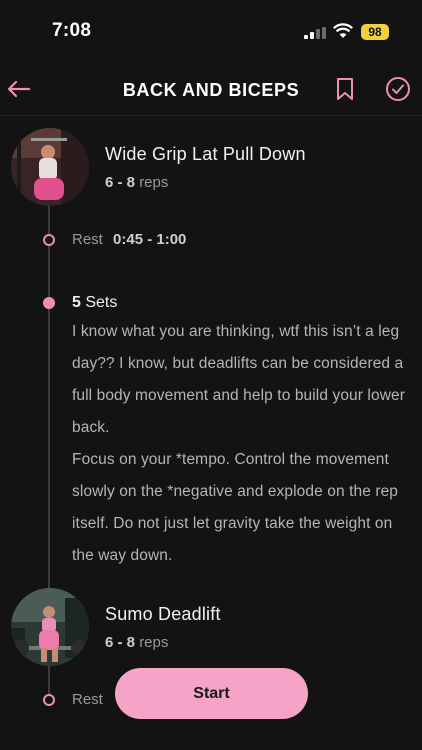 This screenshot has width=422, height=750. I want to click on rest-value: 0:45 - 1:00, so click(150, 239).